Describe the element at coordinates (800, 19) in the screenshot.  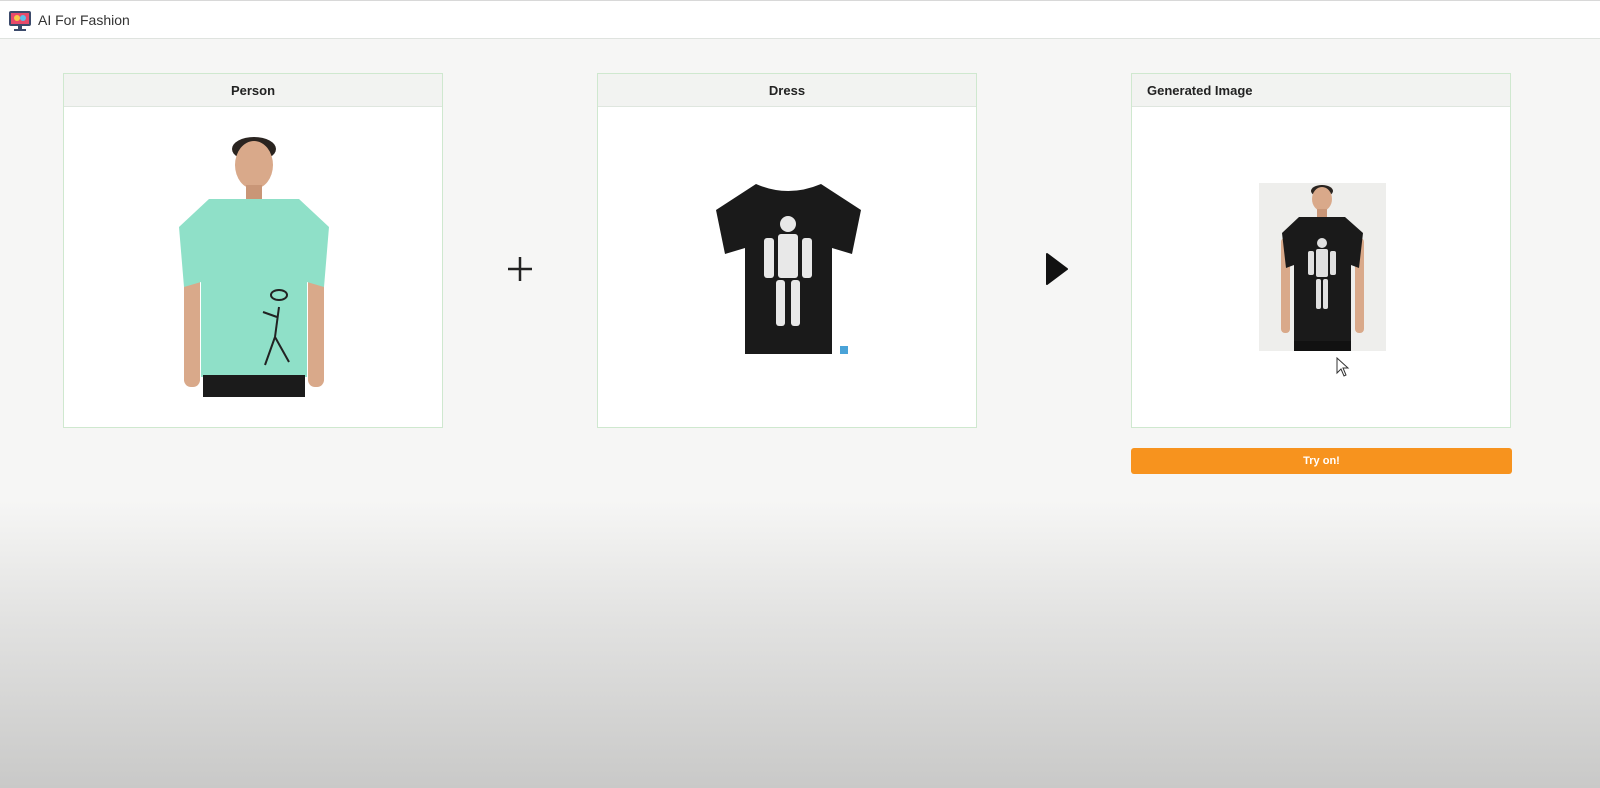
I see `app-header: AI For Fashion` at that location.